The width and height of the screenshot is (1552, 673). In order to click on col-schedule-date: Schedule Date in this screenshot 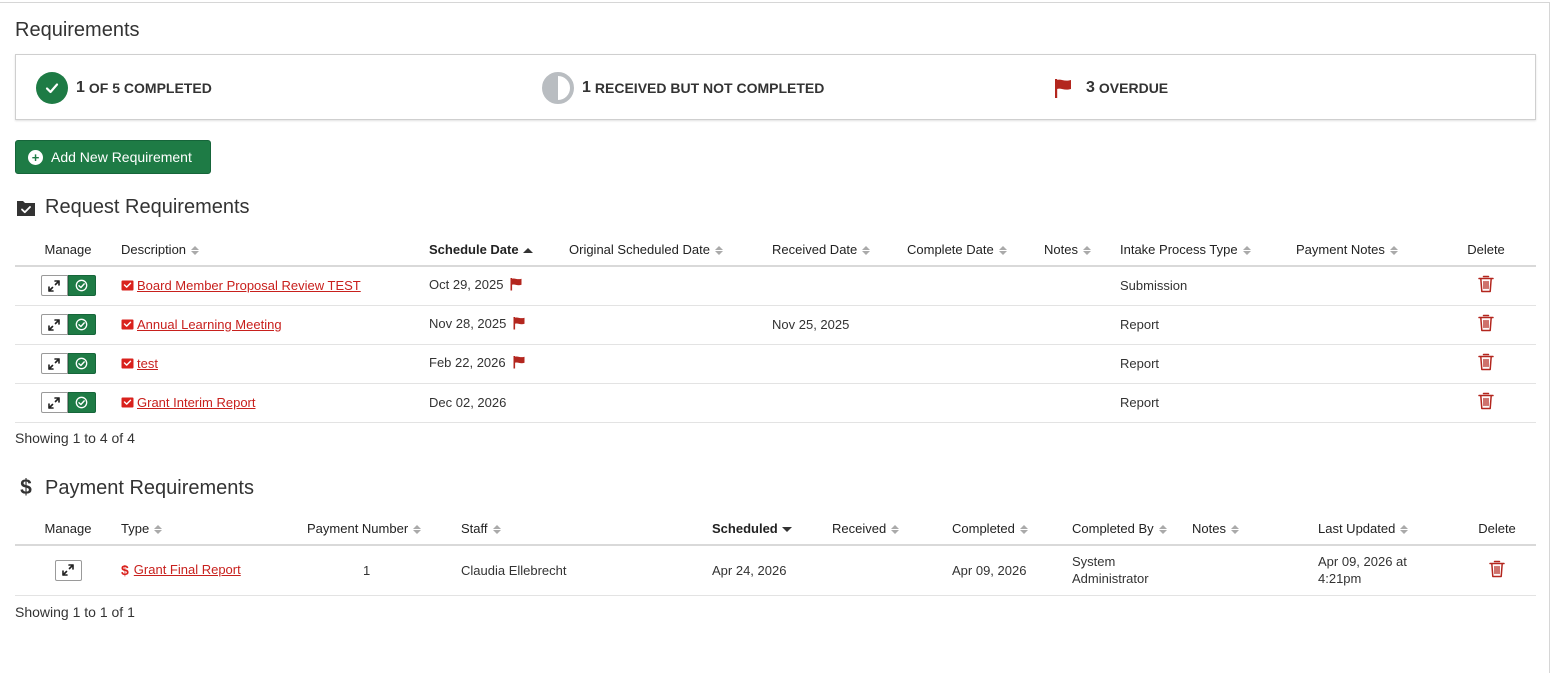, I will do `click(499, 250)`.